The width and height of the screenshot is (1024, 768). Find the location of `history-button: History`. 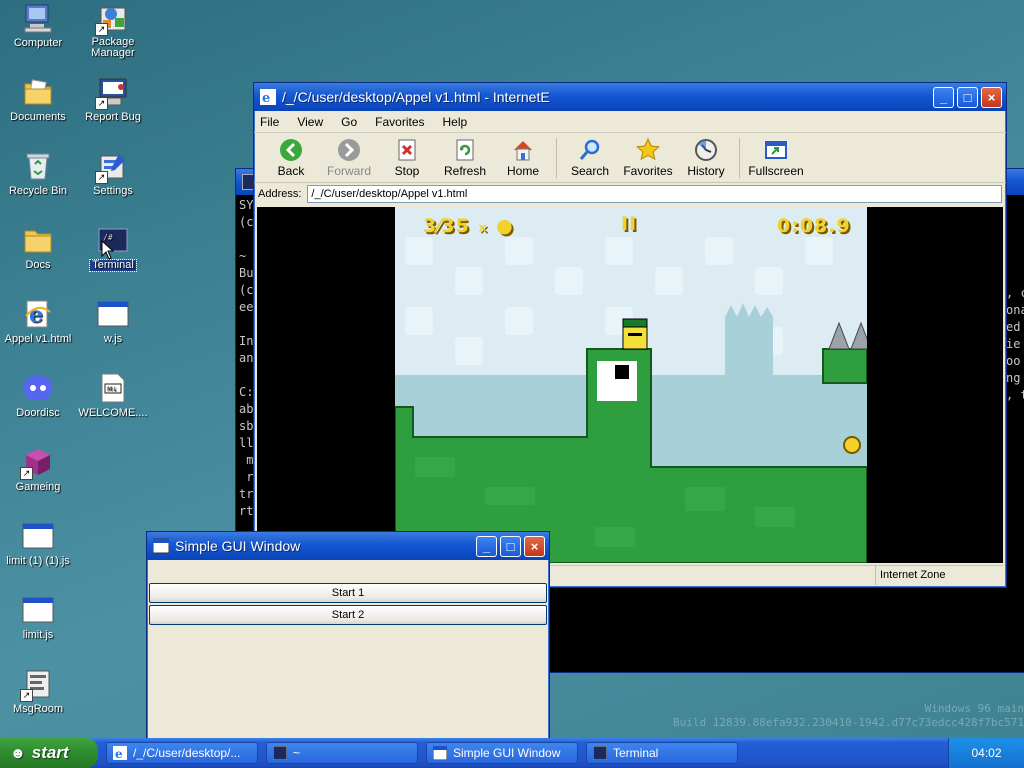

history-button: History is located at coordinates (706, 158).